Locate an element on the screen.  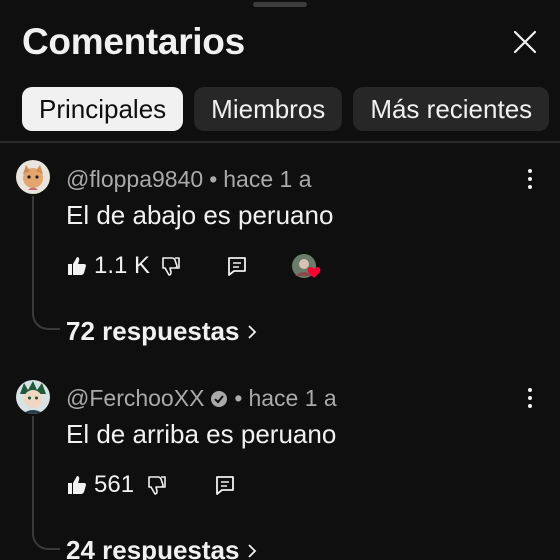
heart-icon is located at coordinates (314, 272).